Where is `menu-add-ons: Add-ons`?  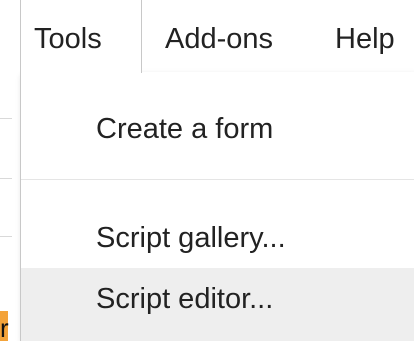 menu-add-ons: Add-ons is located at coordinates (219, 36).